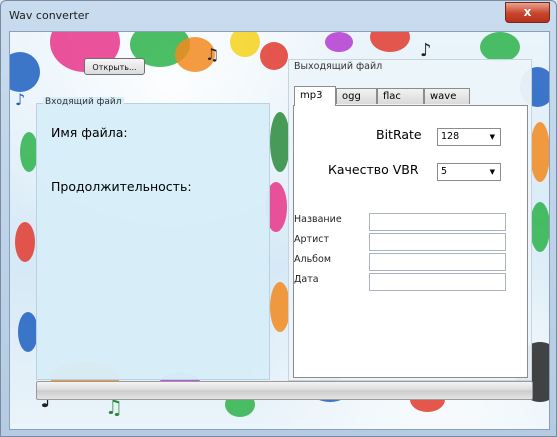 This screenshot has width=557, height=437. I want to click on close-icon: x, so click(527, 12).